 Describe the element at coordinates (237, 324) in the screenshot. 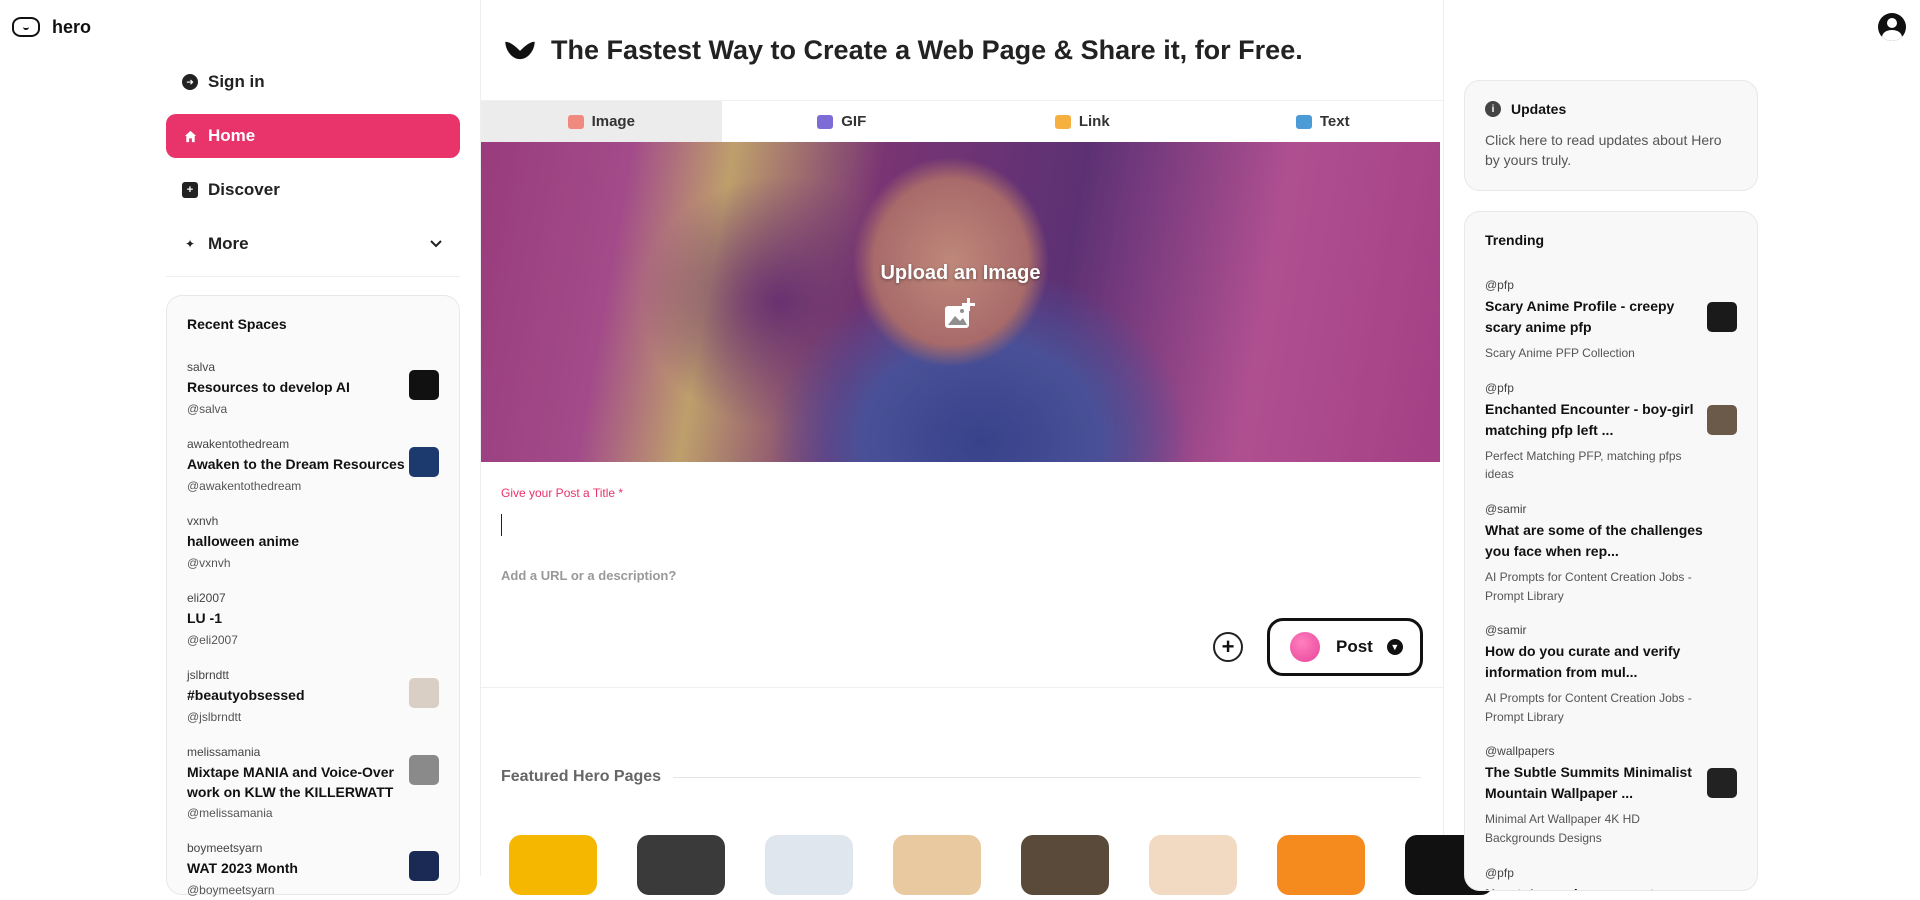

I see `recent-spaces-title: Recent Spaces` at that location.